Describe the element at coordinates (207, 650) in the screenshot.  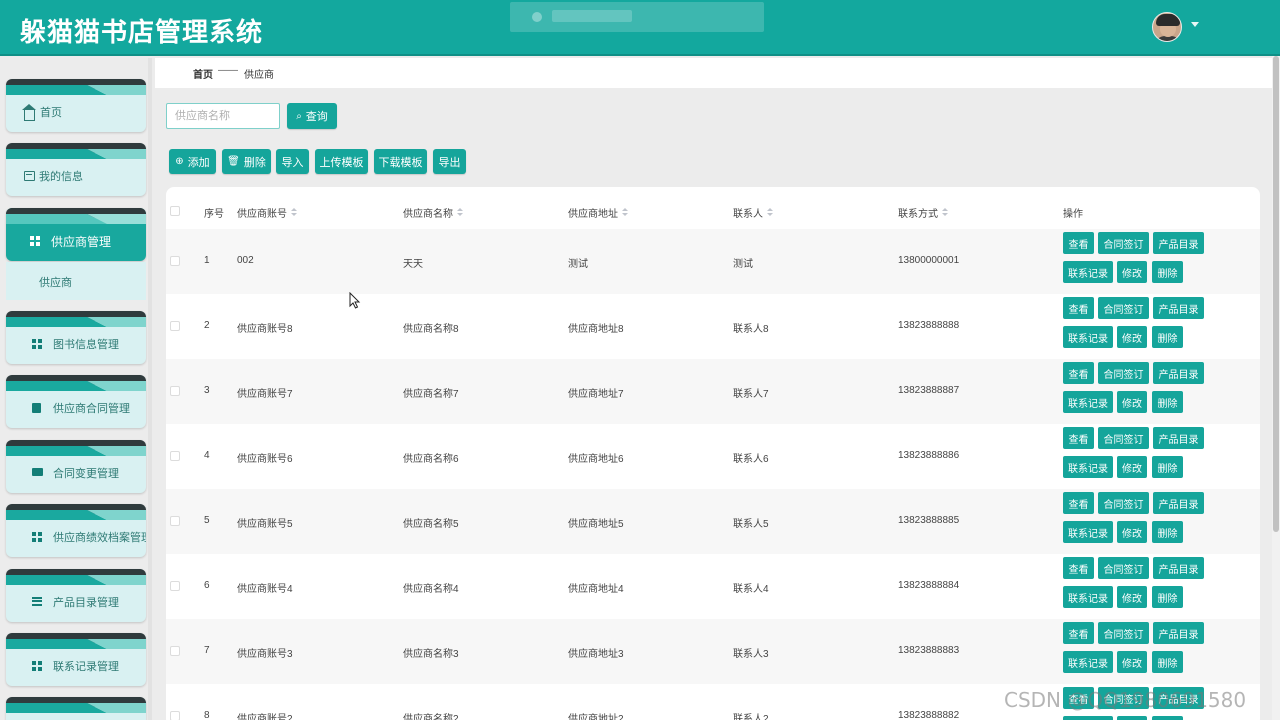
I see `cell-index: 7` at that location.